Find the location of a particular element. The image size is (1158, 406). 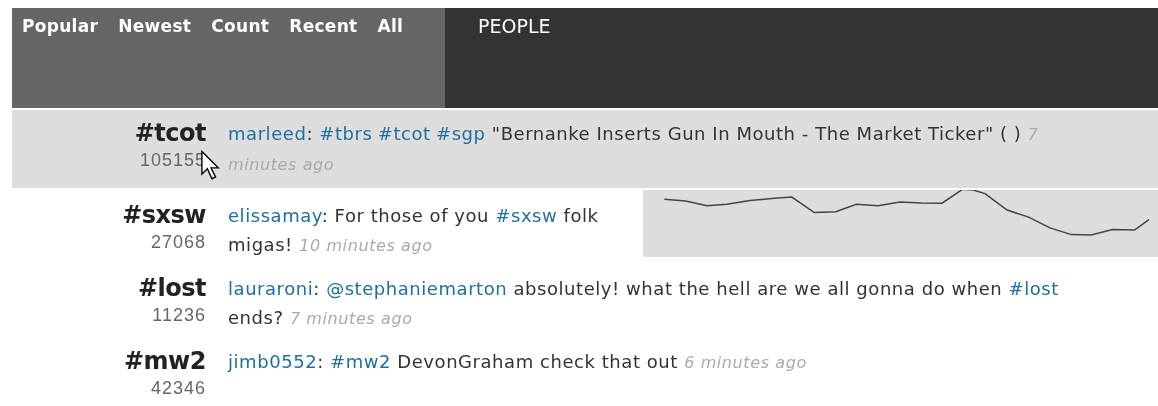

mouse-cursor-icon is located at coordinates (211, 166).